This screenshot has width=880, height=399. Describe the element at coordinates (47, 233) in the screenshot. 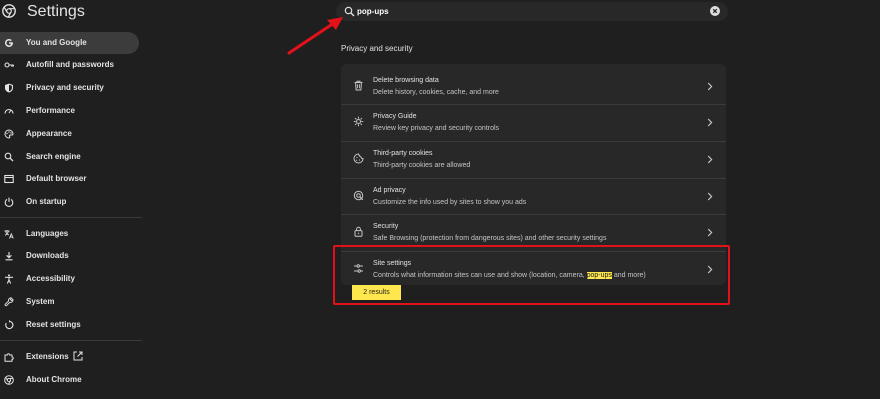

I see `sidebar-item-label: Languages` at that location.